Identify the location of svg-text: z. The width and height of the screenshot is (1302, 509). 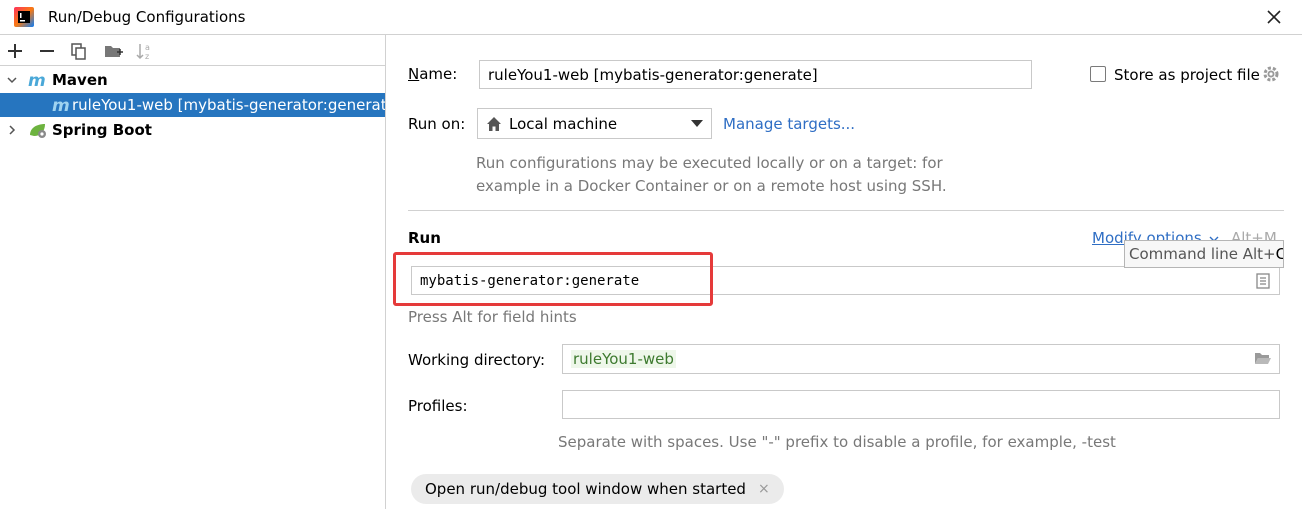
(147, 56).